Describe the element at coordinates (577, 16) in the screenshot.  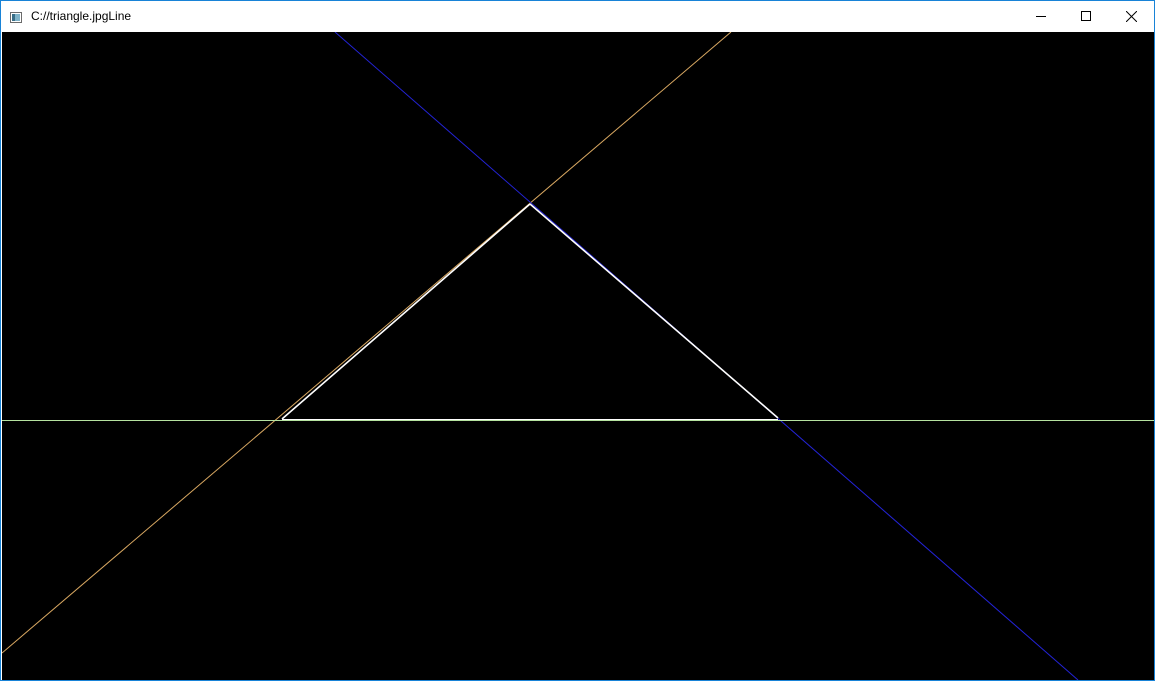
I see `title-bar: C://triangle.jpgLine` at that location.